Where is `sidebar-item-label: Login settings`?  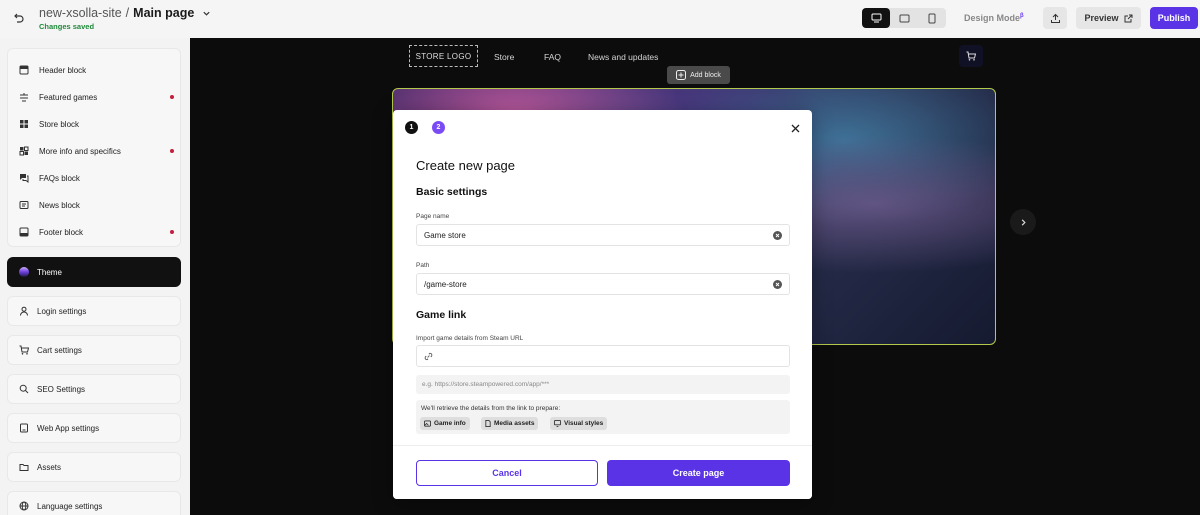
sidebar-item-label: Login settings is located at coordinates (62, 311).